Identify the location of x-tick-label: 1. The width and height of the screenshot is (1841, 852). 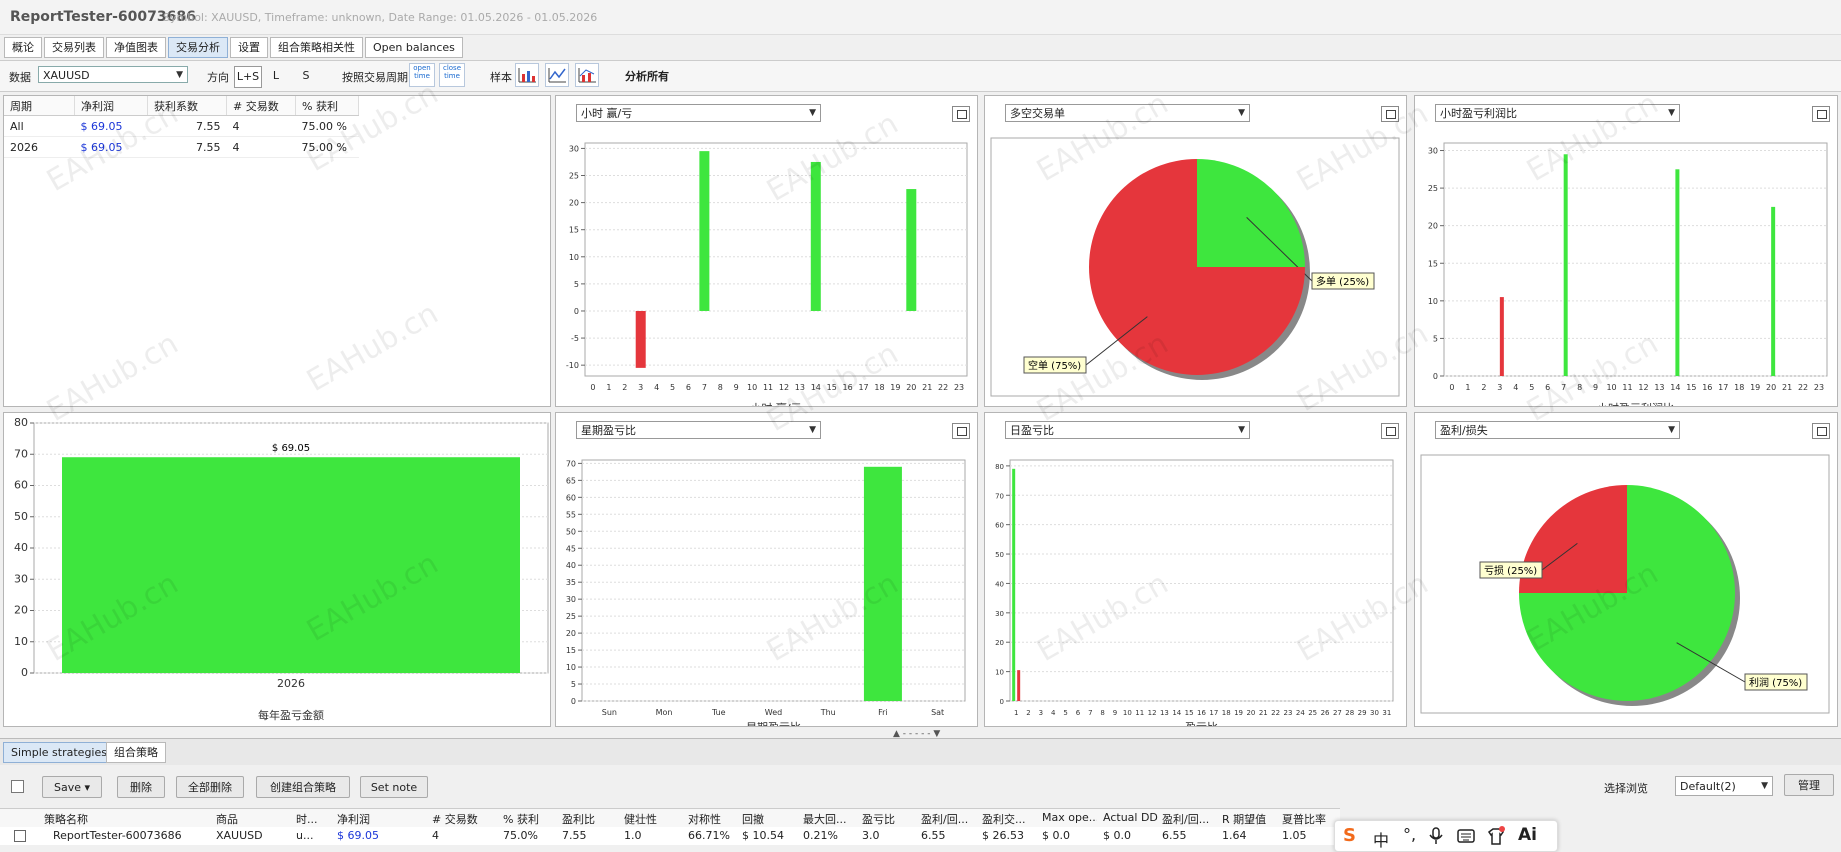
(1467, 387).